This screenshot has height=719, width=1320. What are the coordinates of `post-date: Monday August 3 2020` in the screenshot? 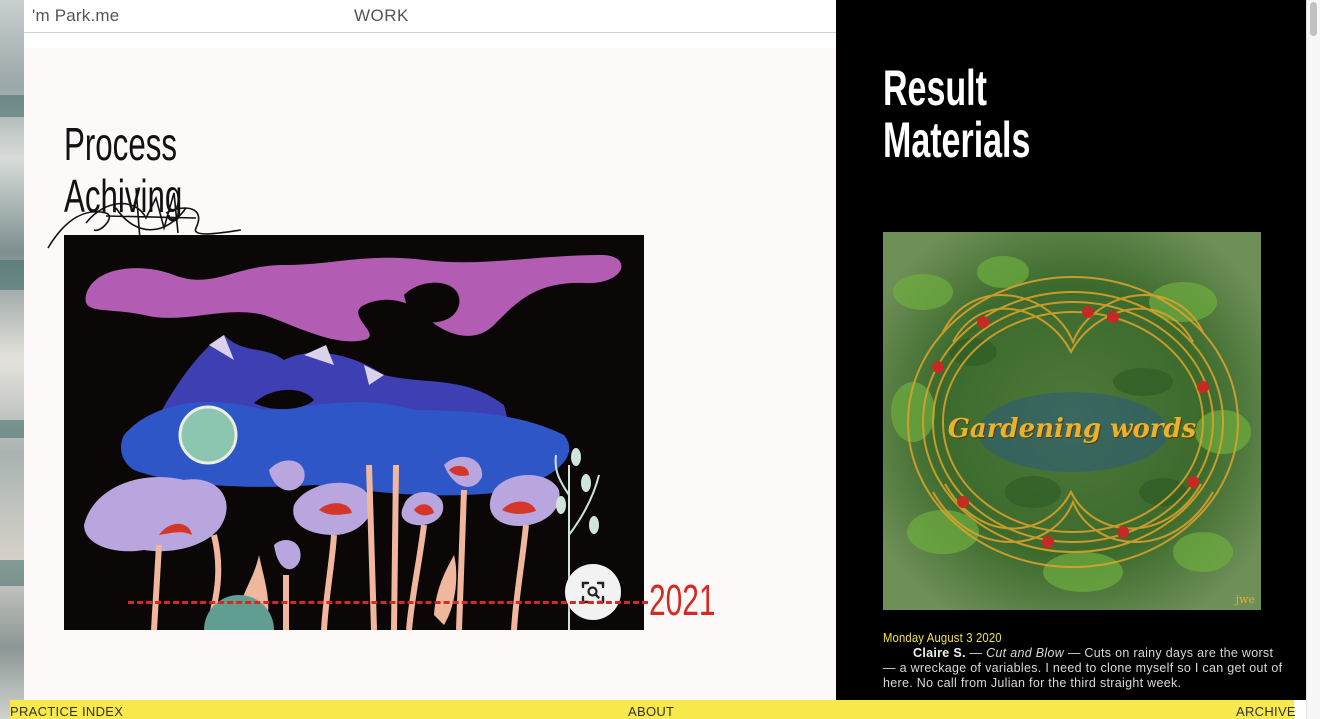 It's located at (942, 638).